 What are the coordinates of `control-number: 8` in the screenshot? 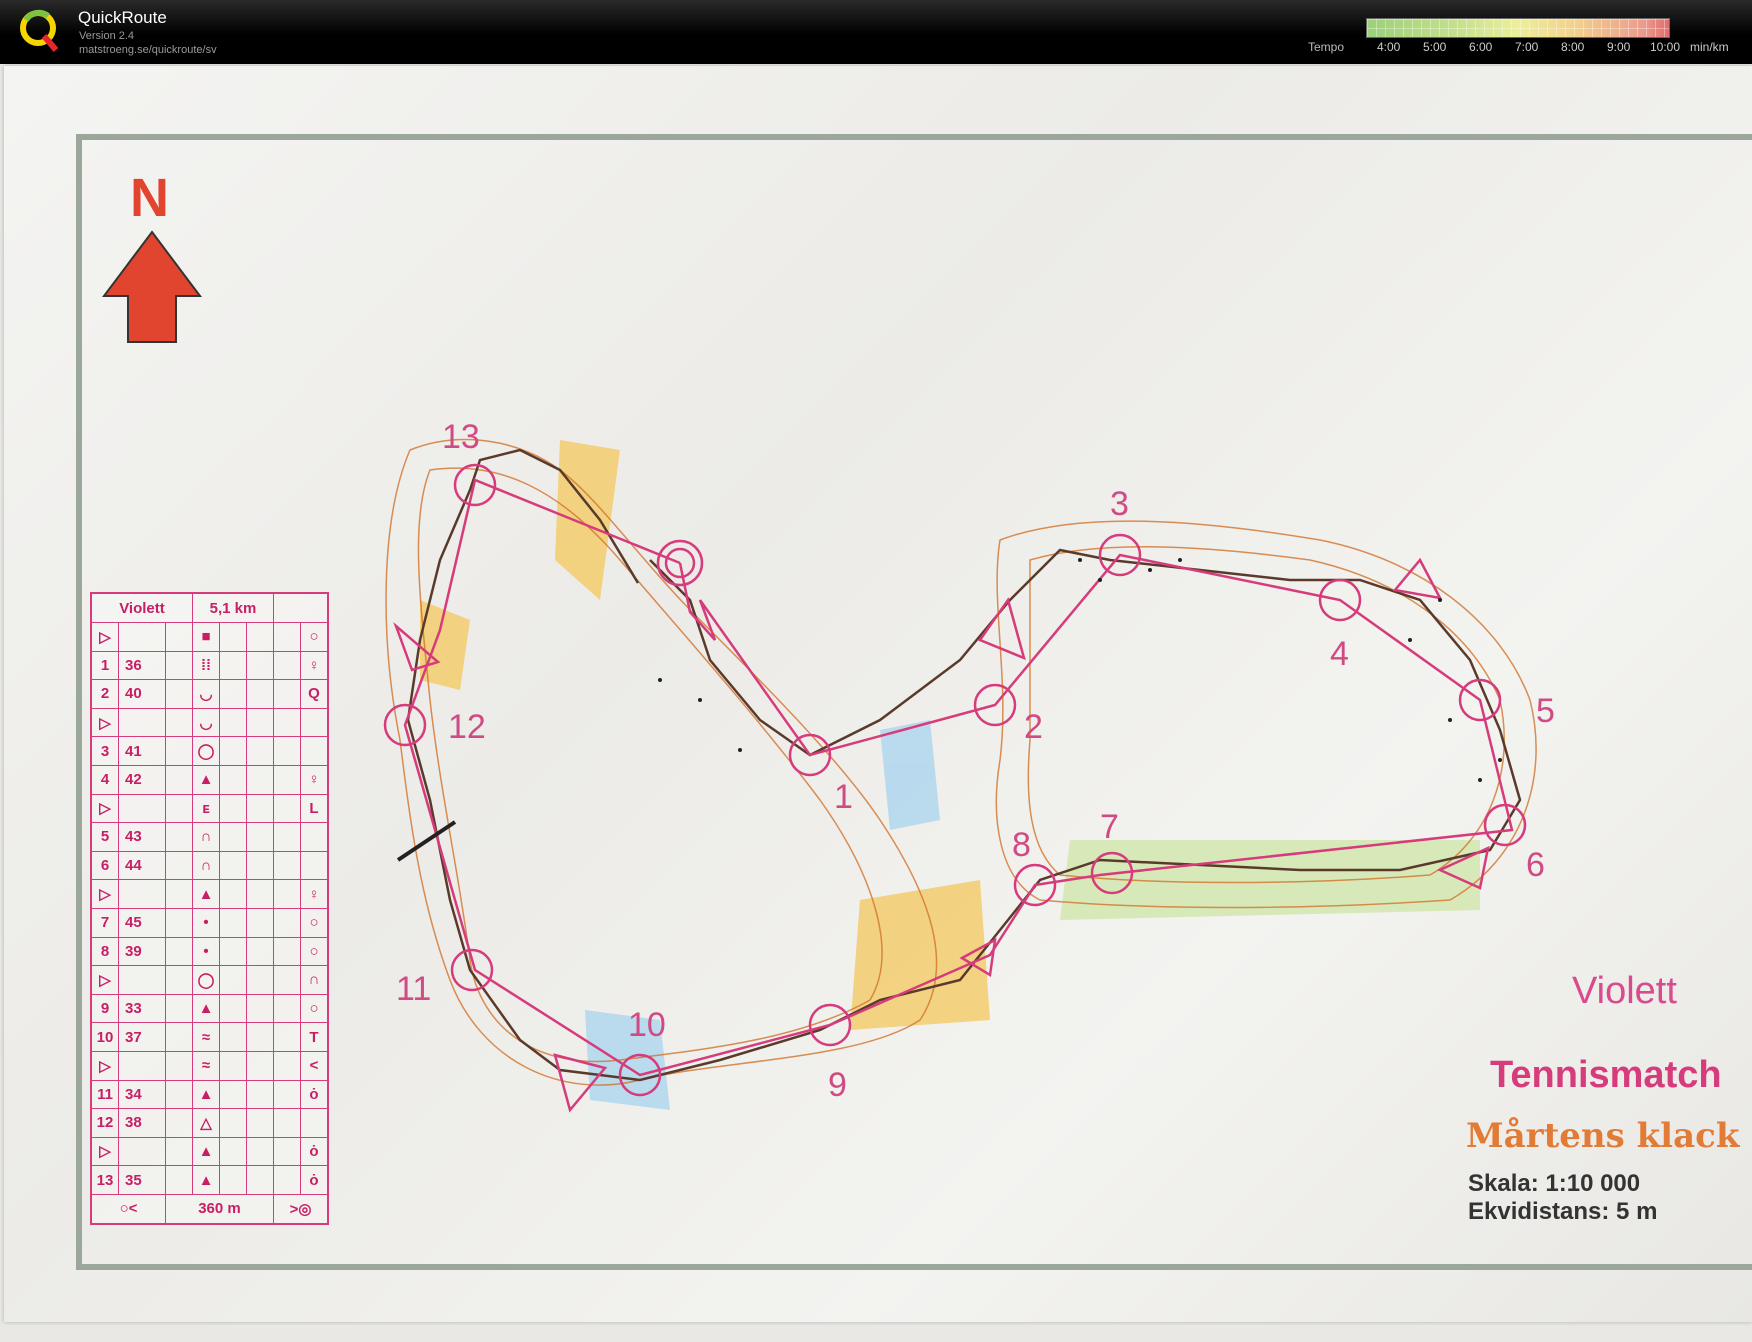 It's located at (1021, 845).